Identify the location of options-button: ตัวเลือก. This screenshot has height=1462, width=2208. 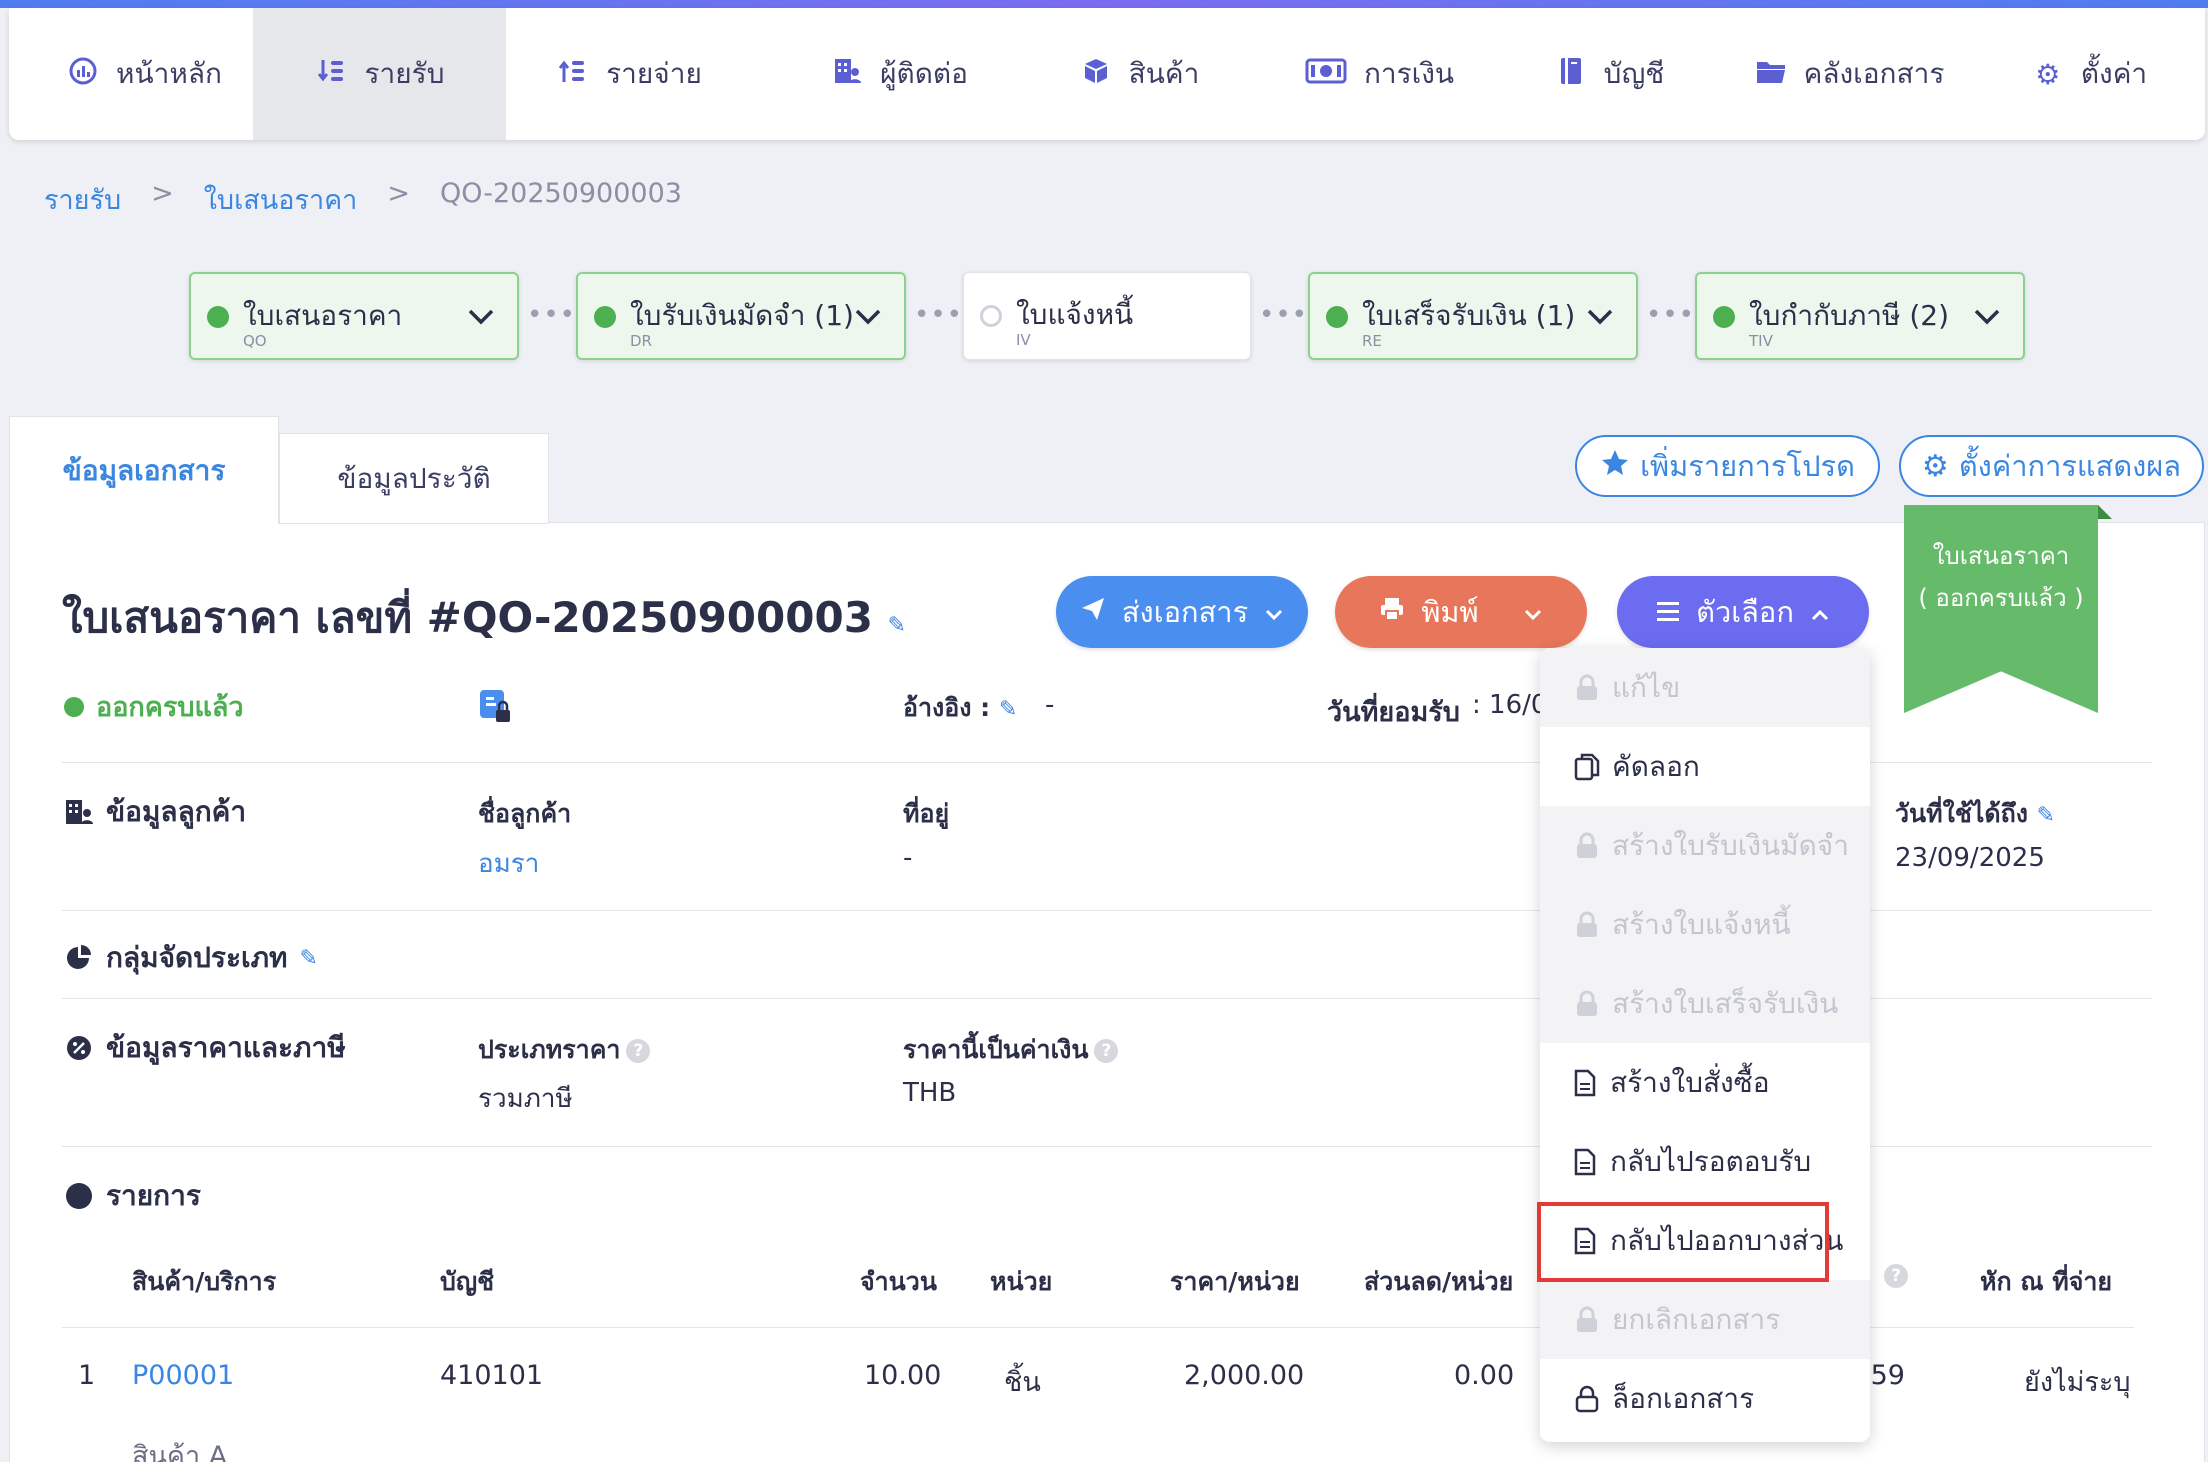
(1743, 612).